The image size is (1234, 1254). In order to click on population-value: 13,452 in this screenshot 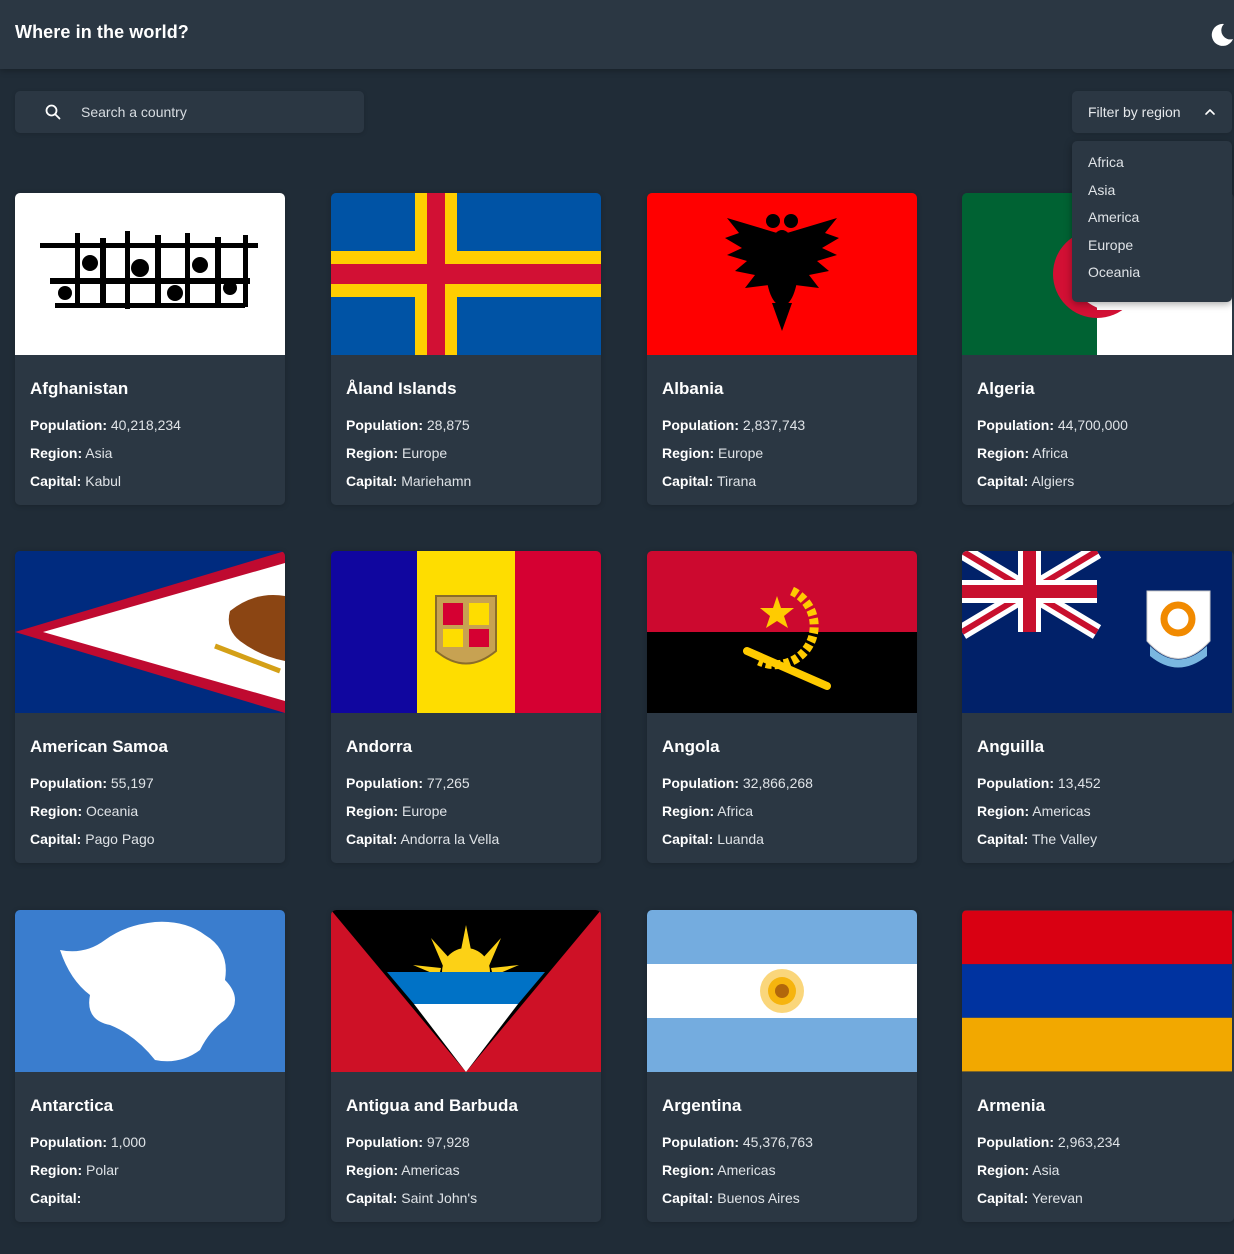, I will do `click(1079, 783)`.